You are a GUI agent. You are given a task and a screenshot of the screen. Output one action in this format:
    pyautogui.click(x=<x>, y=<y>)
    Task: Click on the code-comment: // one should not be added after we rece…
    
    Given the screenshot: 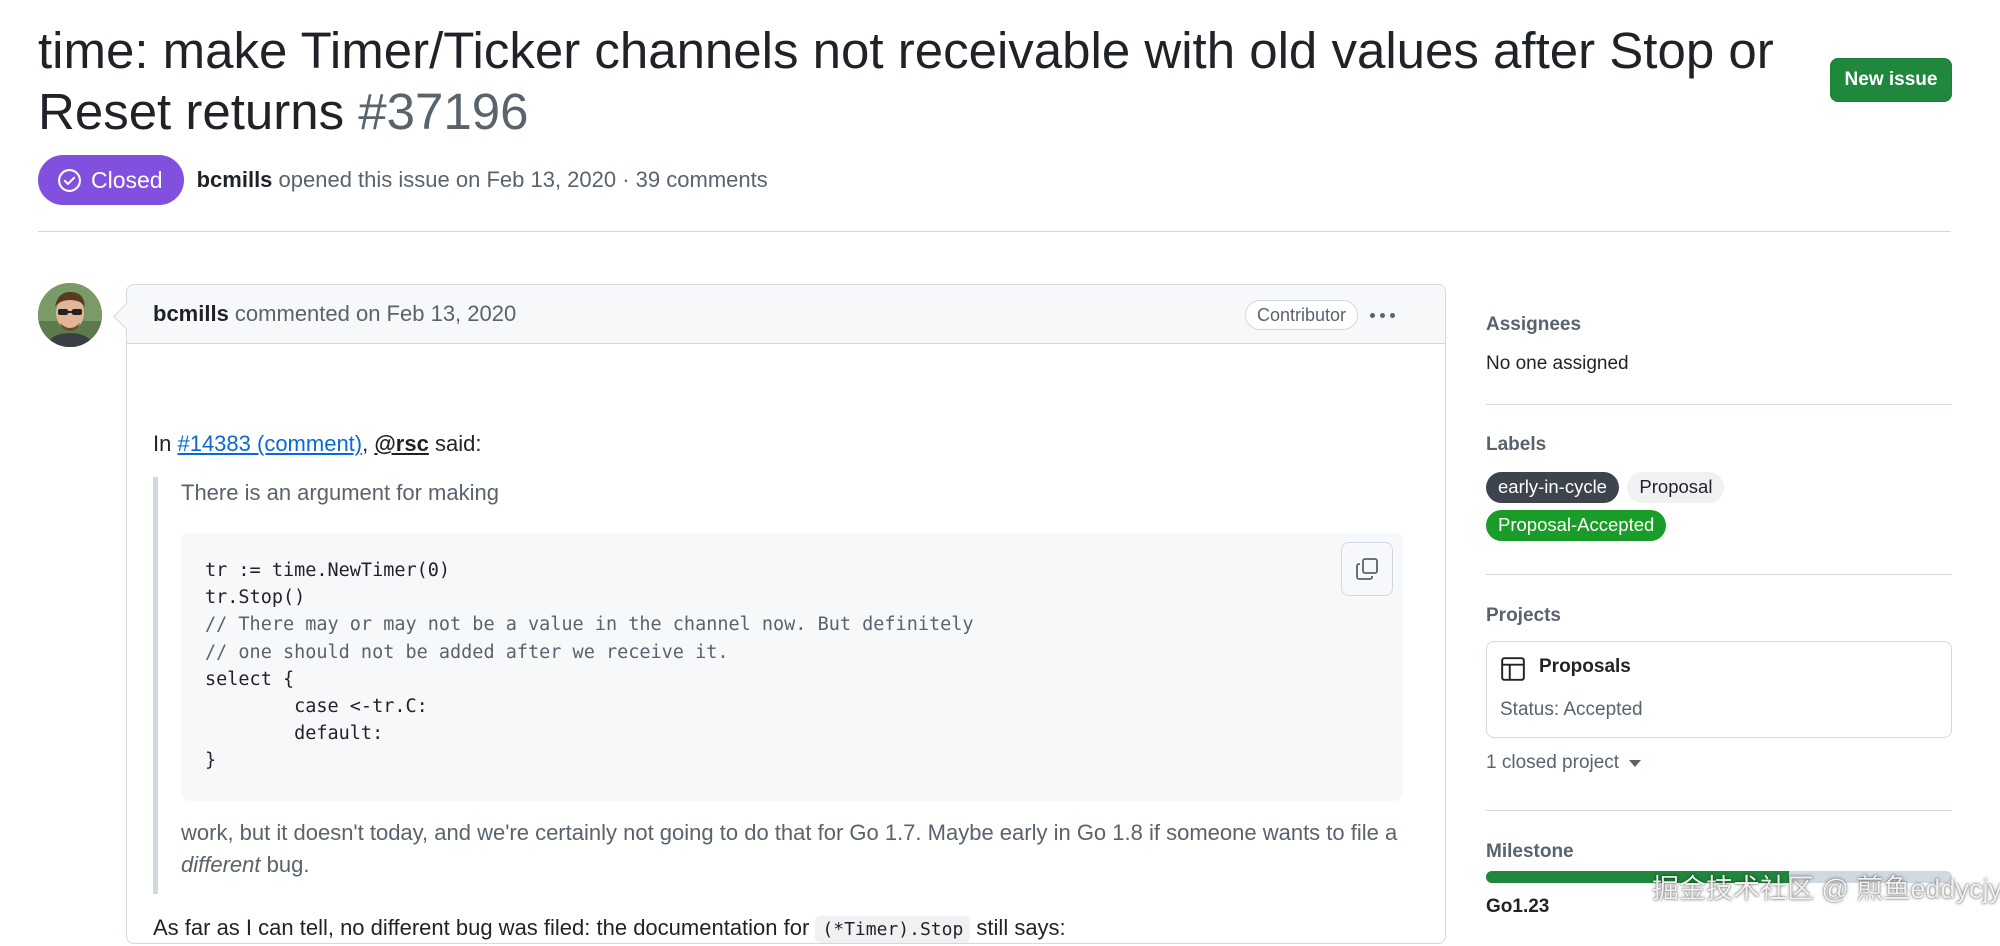 What is the action you would take?
    pyautogui.click(x=467, y=652)
    